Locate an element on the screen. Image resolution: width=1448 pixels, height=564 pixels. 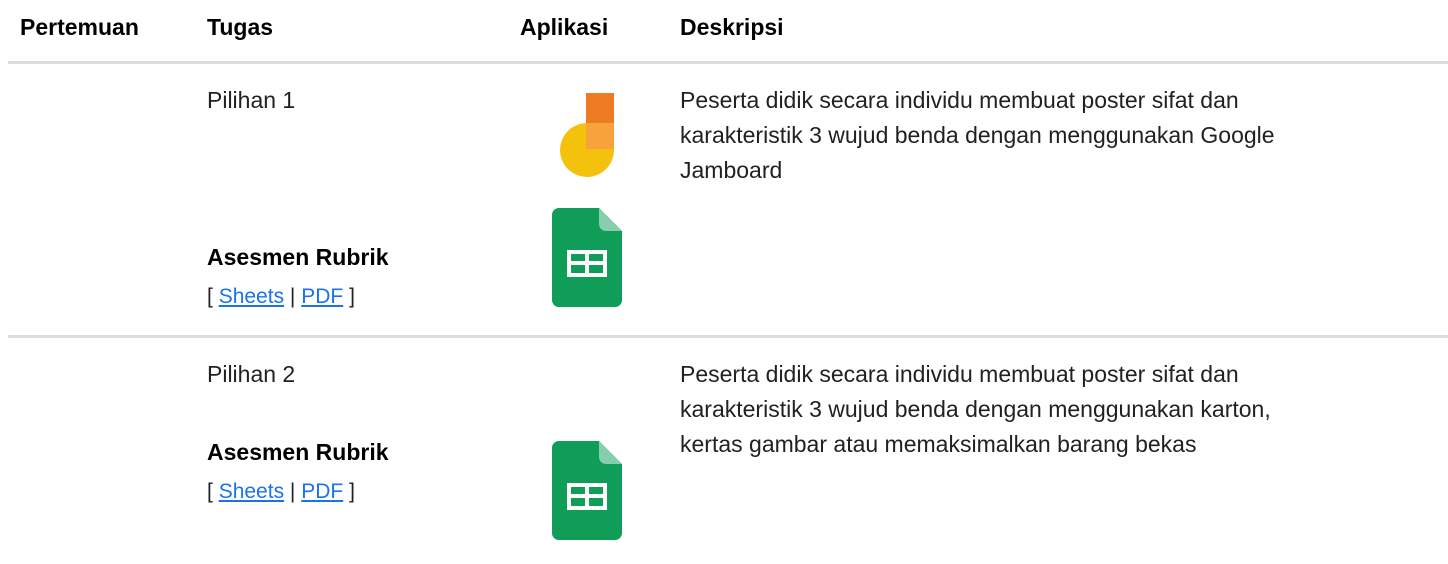
row-divider is located at coordinates (728, 336).